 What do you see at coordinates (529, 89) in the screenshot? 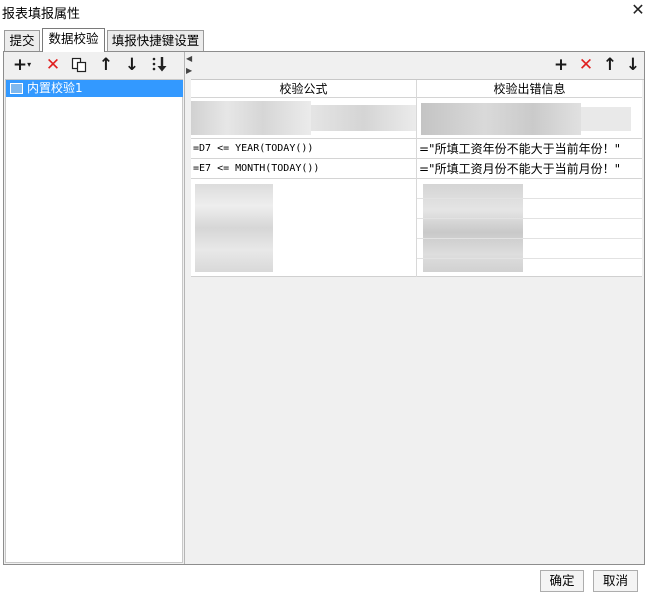
I see `column-header-error-message: 校验出错信息` at bounding box center [529, 89].